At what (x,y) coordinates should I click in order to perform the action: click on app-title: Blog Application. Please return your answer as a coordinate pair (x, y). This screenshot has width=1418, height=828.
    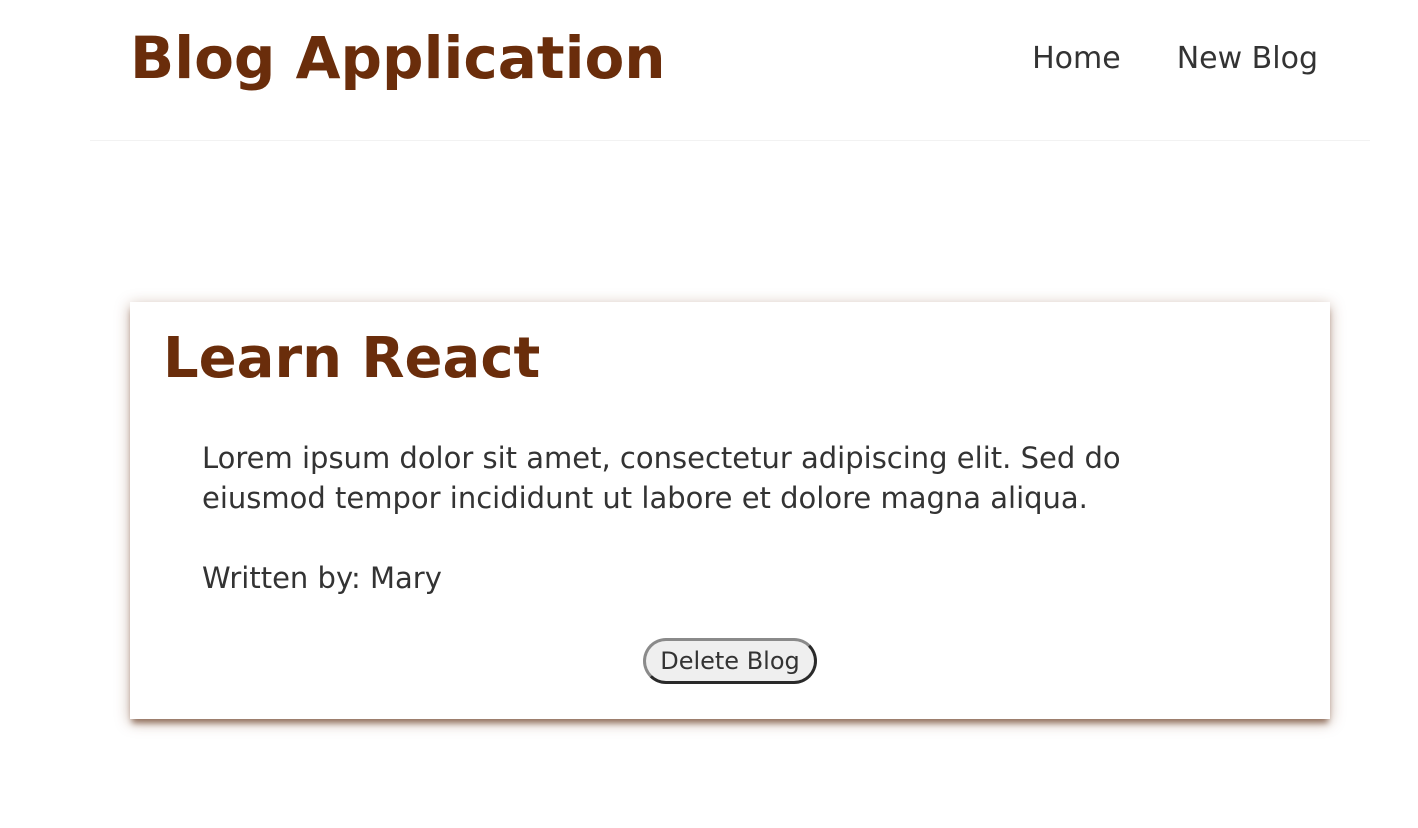
    Looking at the image, I should click on (398, 58).